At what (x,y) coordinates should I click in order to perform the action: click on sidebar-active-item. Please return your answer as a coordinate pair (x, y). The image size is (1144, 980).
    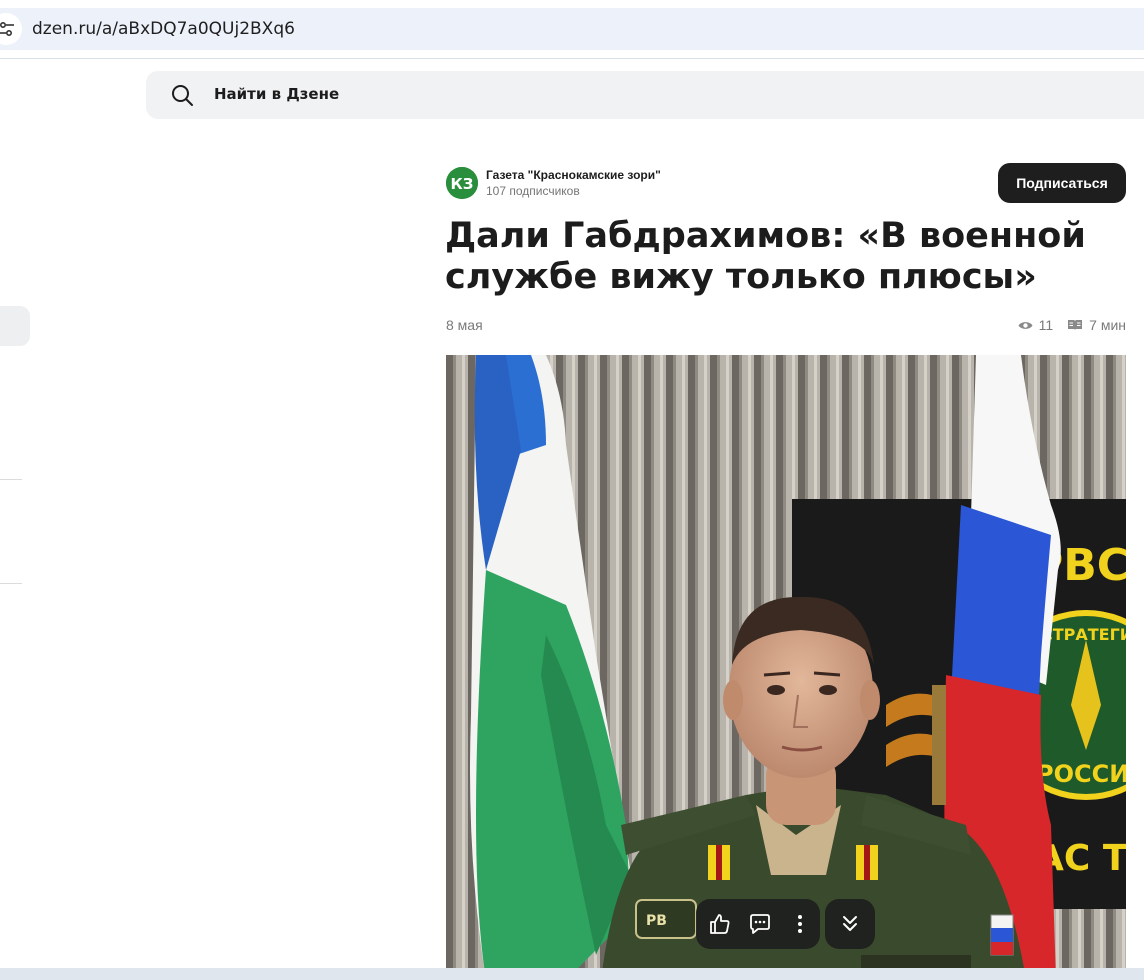
    Looking at the image, I should click on (15, 326).